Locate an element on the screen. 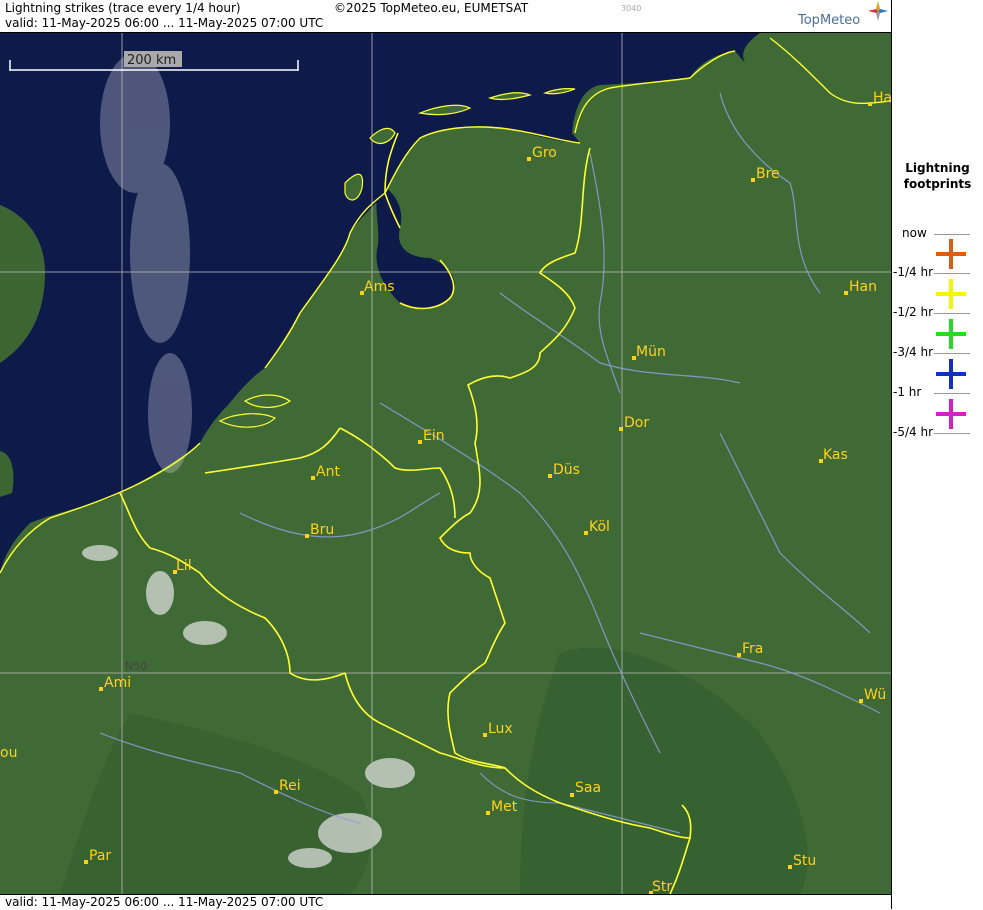 The width and height of the screenshot is (983, 910). brand-logo-text: TopMeteo is located at coordinates (829, 20).